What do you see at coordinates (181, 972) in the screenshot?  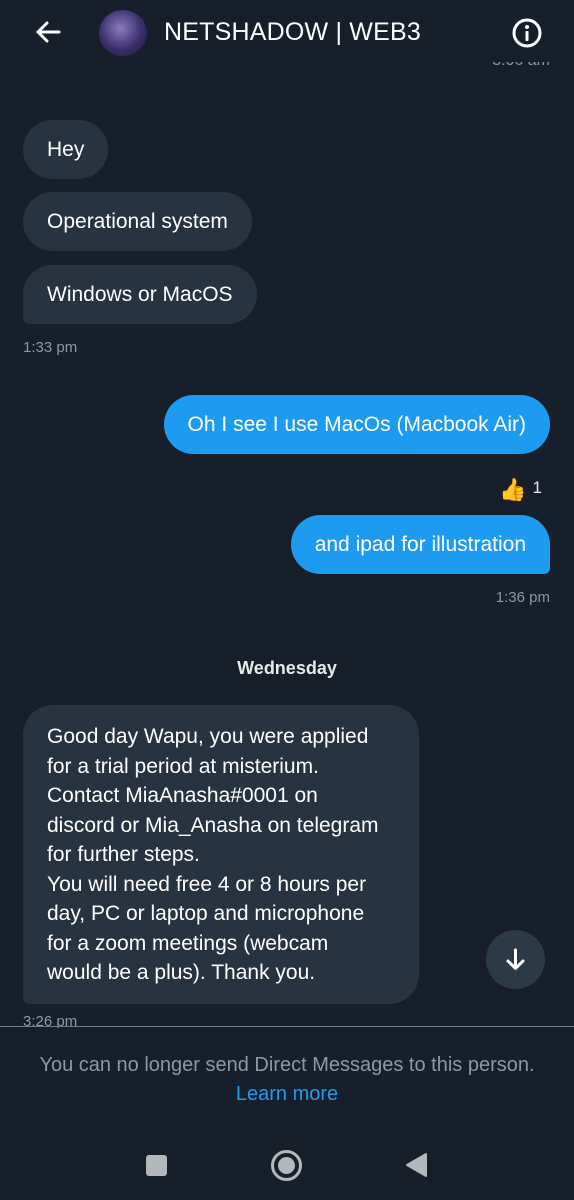 I see `message-line: would be a plus). Thank you.` at bounding box center [181, 972].